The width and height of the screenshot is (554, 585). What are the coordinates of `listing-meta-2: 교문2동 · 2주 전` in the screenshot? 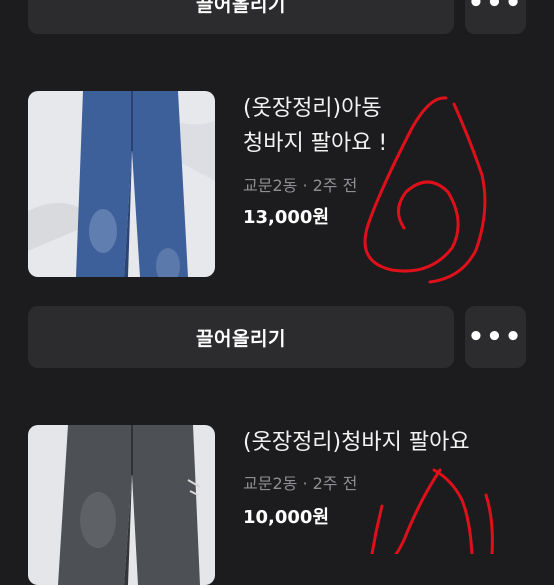 It's located at (300, 482).